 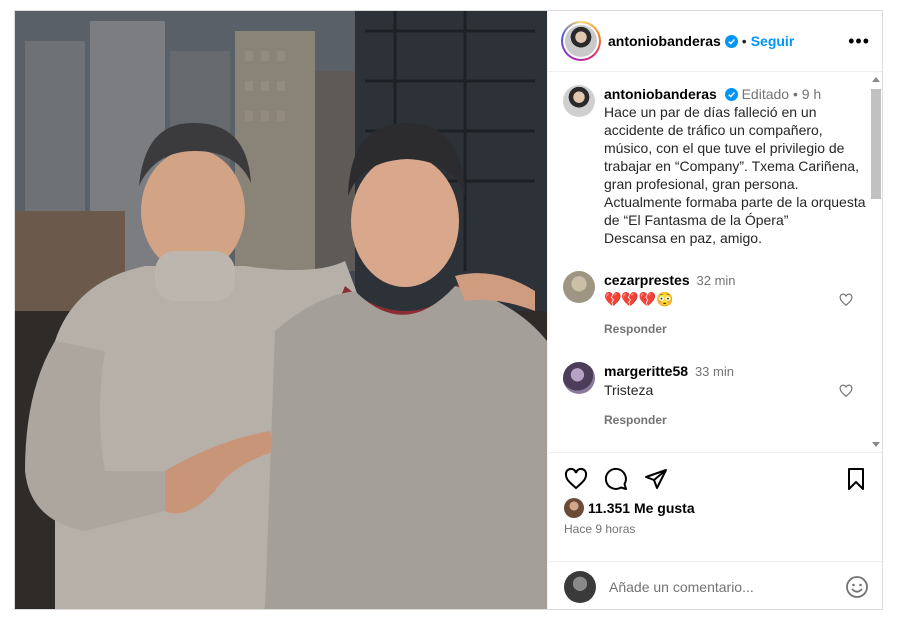 I want to click on caption-username: antoniobanderas, so click(x=660, y=94).